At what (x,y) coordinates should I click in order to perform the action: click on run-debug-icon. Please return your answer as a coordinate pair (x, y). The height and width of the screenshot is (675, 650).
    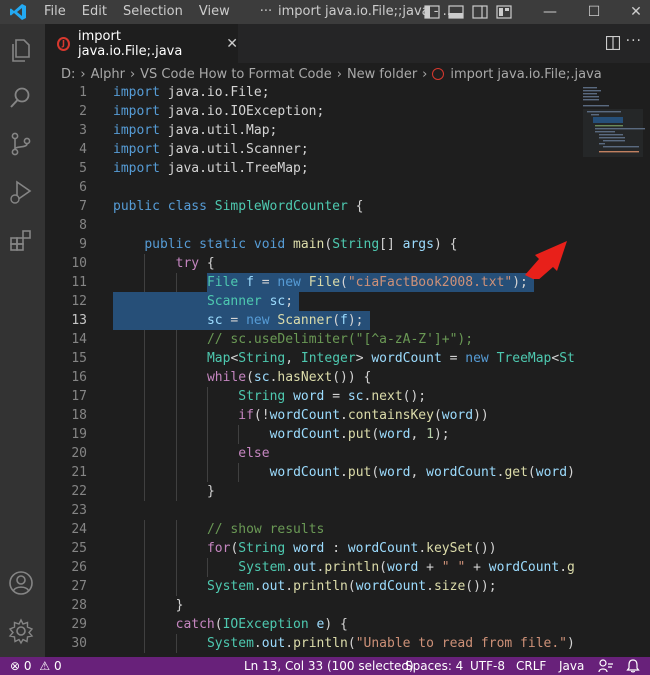
    Looking at the image, I should click on (21, 192).